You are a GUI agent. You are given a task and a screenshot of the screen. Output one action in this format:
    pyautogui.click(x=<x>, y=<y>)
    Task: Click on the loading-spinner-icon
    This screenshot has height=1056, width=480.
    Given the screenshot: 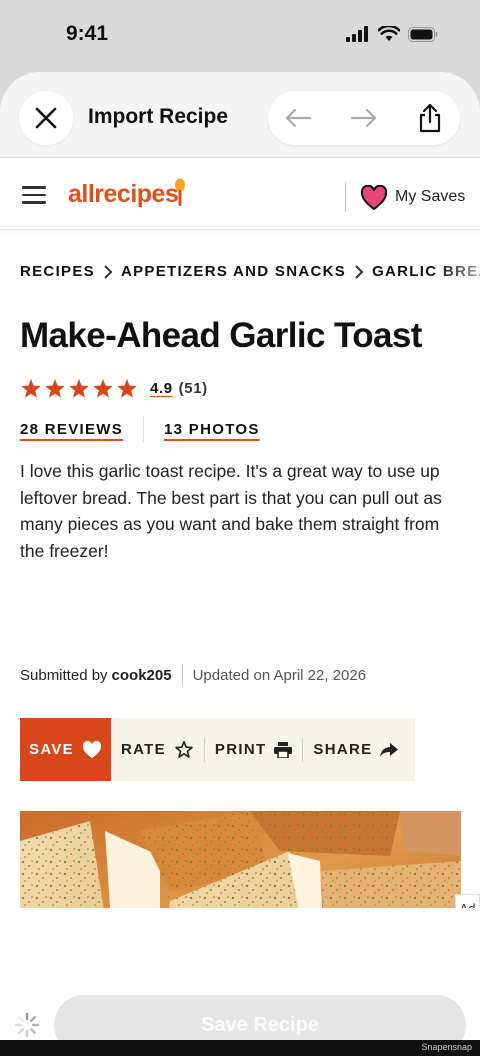 What is the action you would take?
    pyautogui.click(x=27, y=1025)
    